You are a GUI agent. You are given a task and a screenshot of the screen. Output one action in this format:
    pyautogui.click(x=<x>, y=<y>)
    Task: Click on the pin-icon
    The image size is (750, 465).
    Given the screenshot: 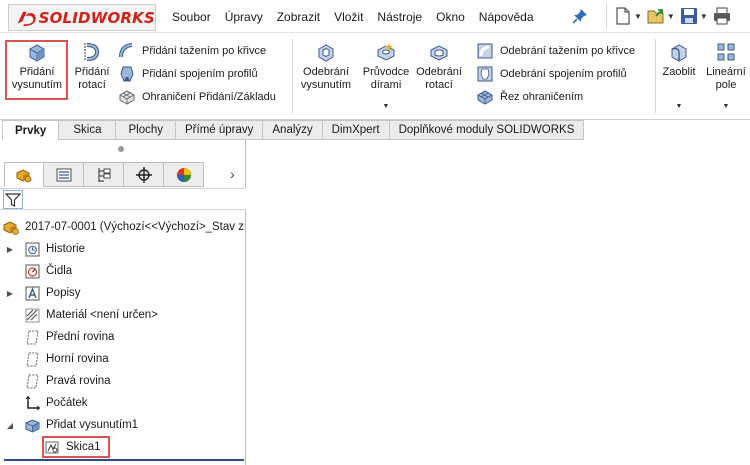 What is the action you would take?
    pyautogui.click(x=580, y=16)
    